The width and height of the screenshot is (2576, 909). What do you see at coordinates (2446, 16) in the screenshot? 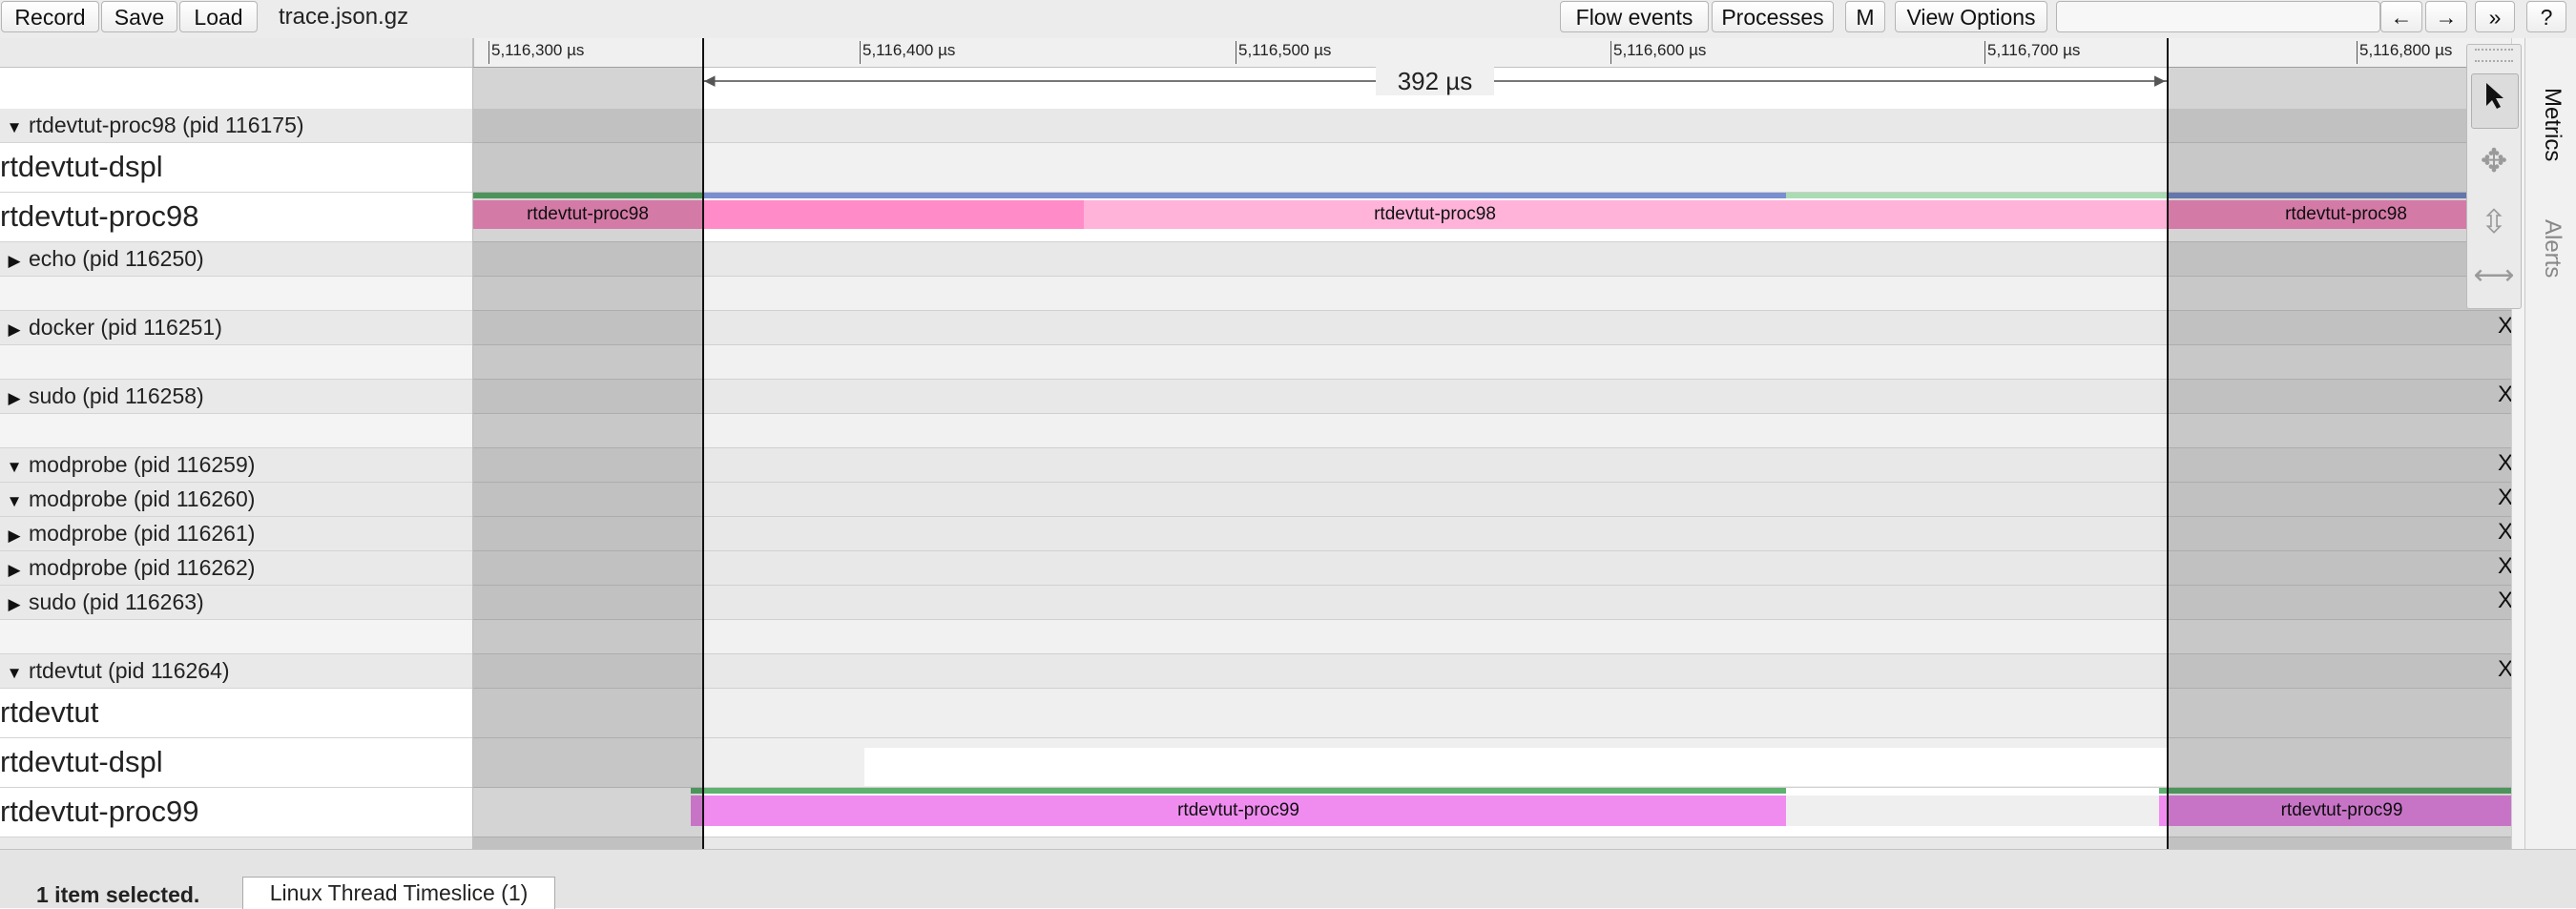
I see `nav-forward-button: →` at bounding box center [2446, 16].